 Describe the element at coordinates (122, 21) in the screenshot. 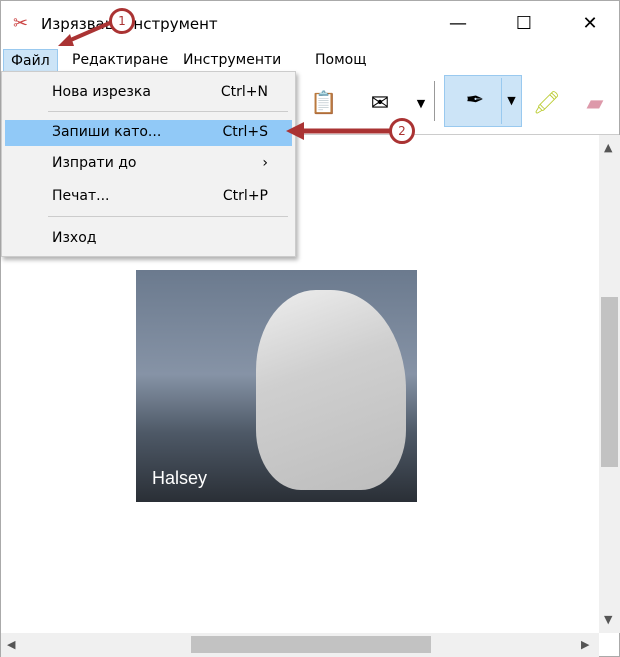

I see `step-badge-1: 1` at that location.